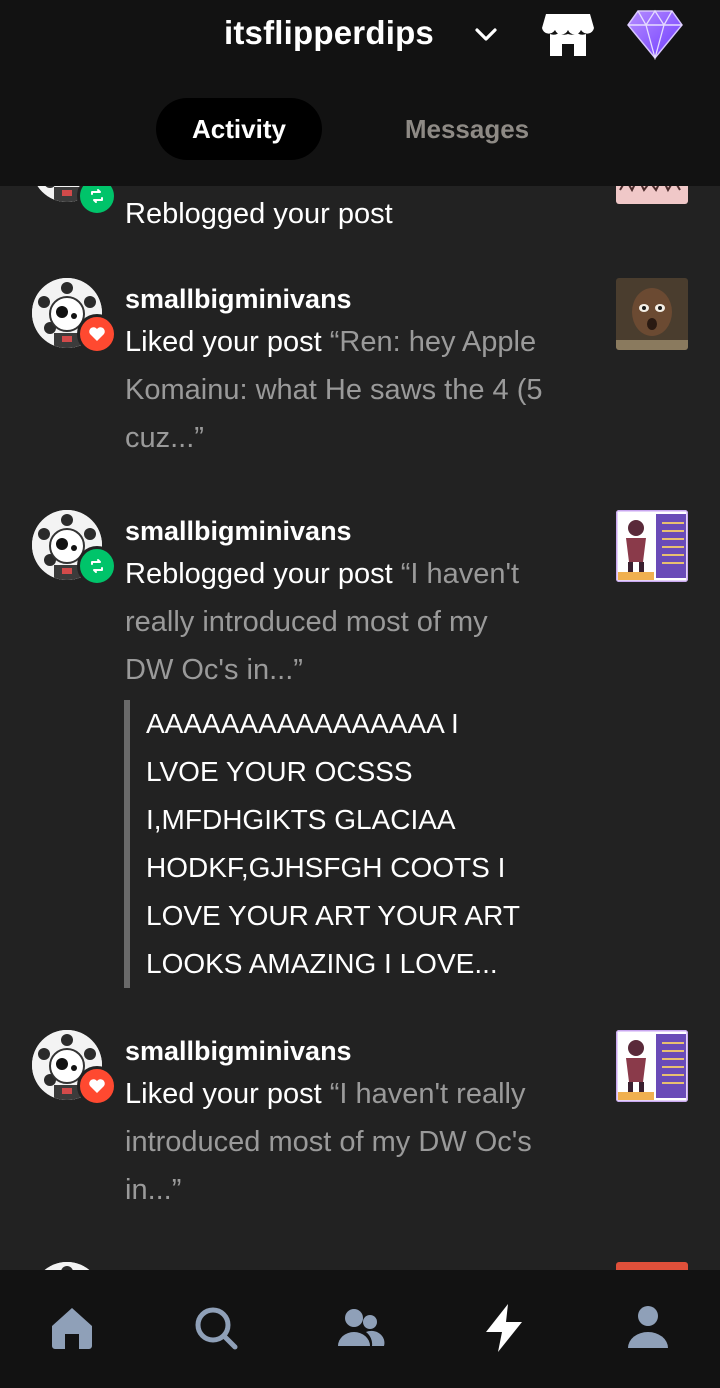 Image resolution: width=720 pixels, height=1388 pixels. What do you see at coordinates (504, 1328) in the screenshot?
I see `activity-icon` at bounding box center [504, 1328].